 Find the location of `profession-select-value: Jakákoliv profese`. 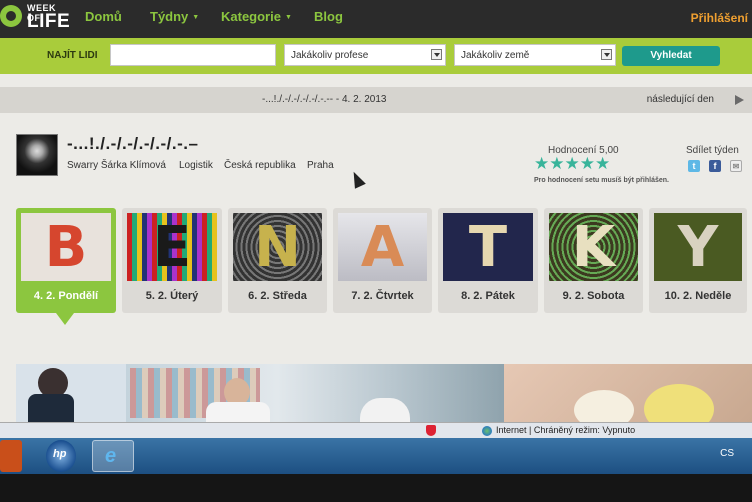

profession-select-value: Jakákoliv profese is located at coordinates (330, 55).